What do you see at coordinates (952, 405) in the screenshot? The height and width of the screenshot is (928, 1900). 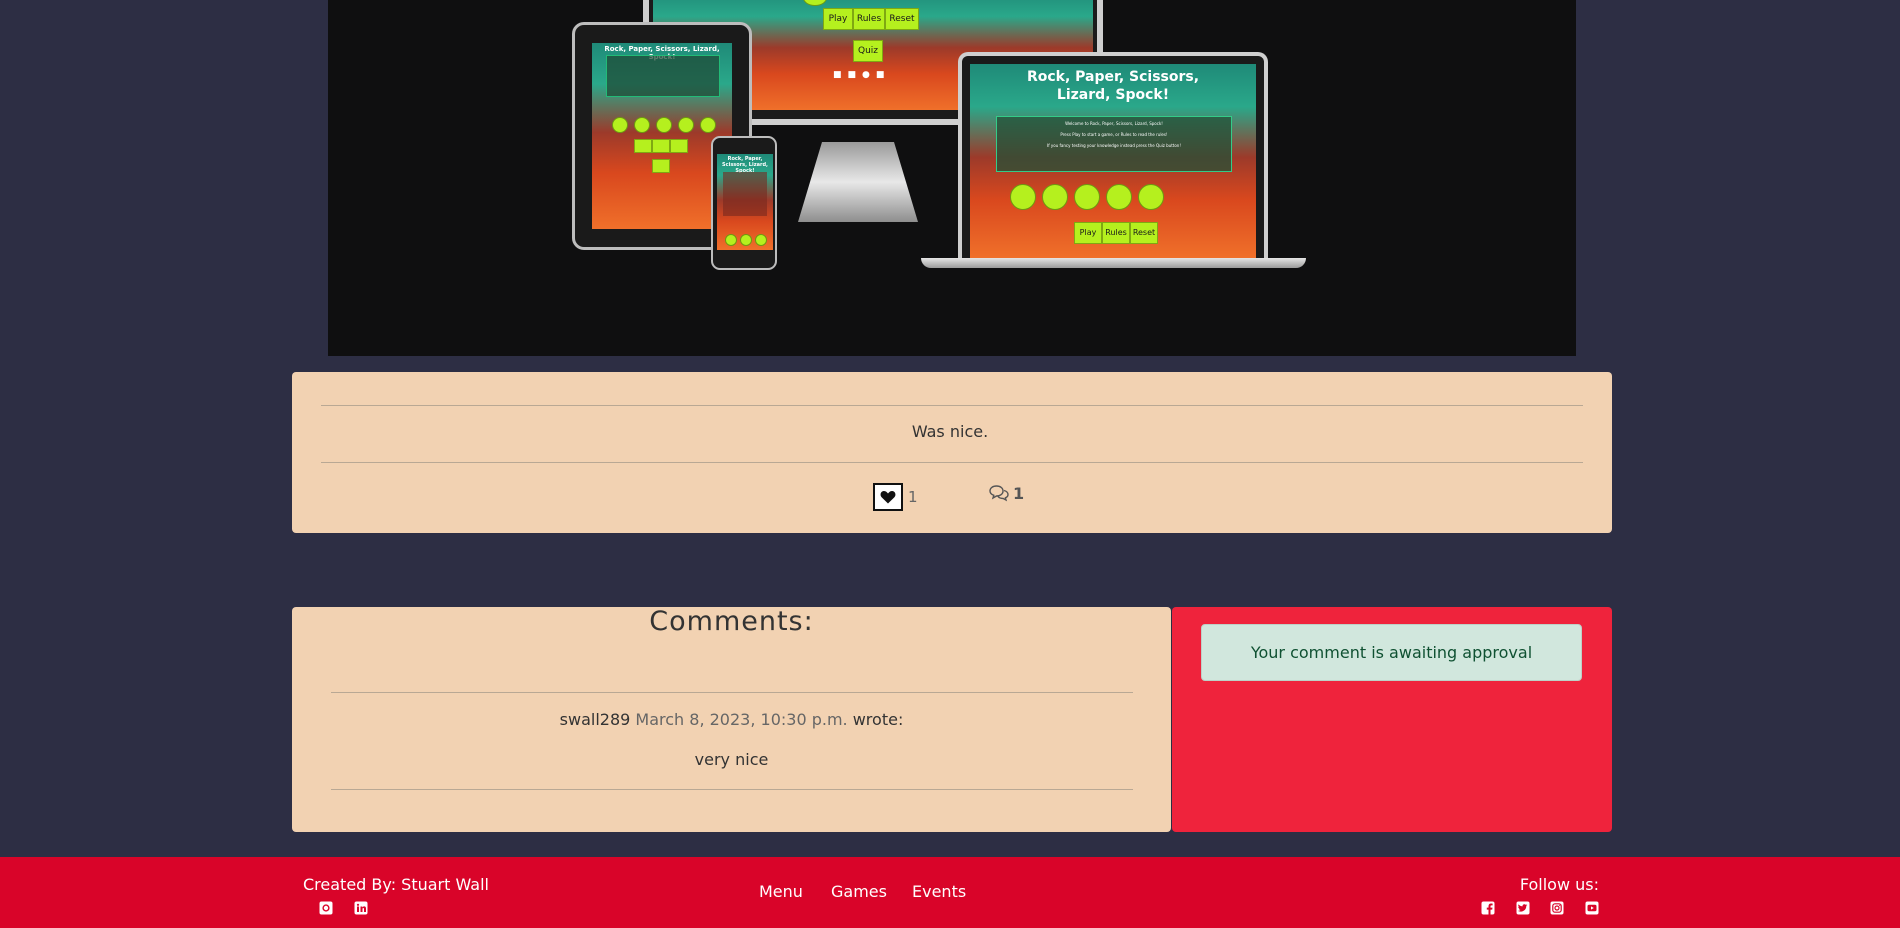 I see `post-divider-top` at bounding box center [952, 405].